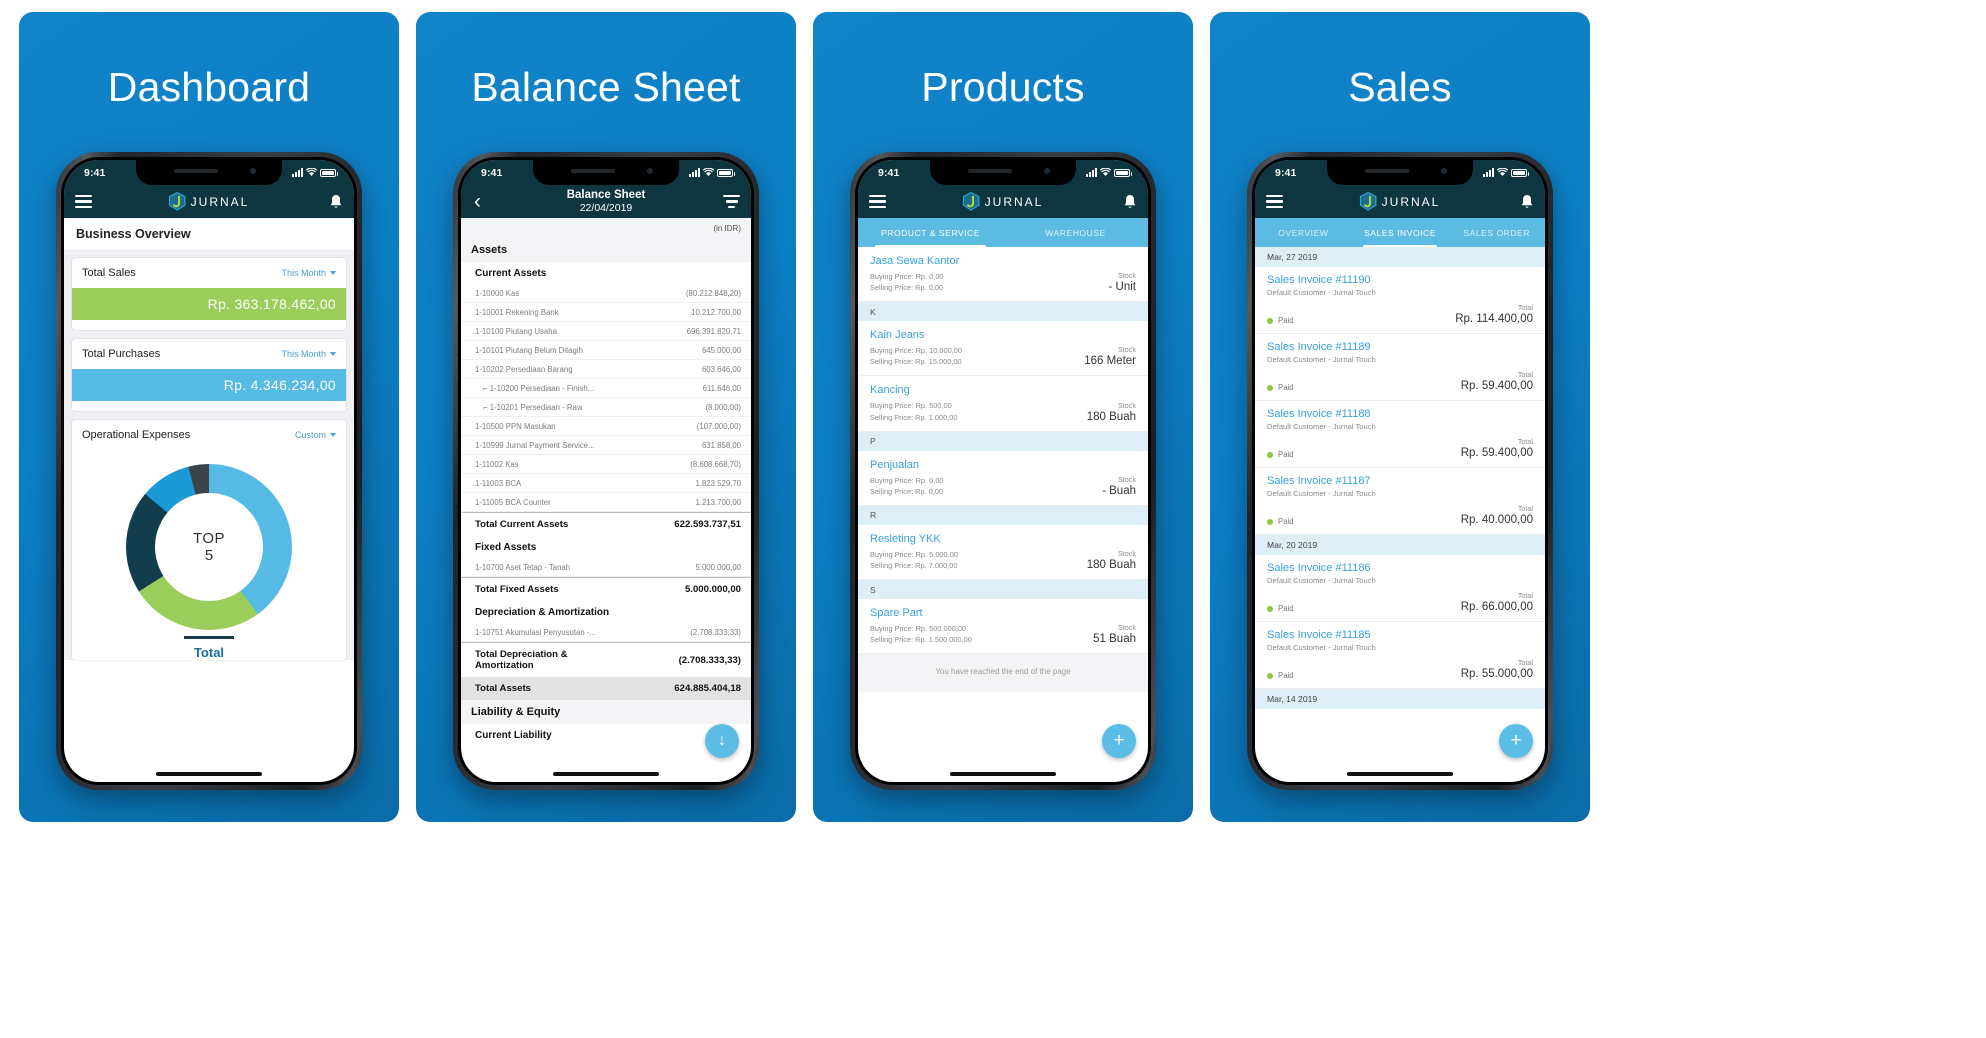 The height and width of the screenshot is (1038, 1986). What do you see at coordinates (907, 491) in the screenshot?
I see `selling-price: Selling Price: Rp. 0,00` at bounding box center [907, 491].